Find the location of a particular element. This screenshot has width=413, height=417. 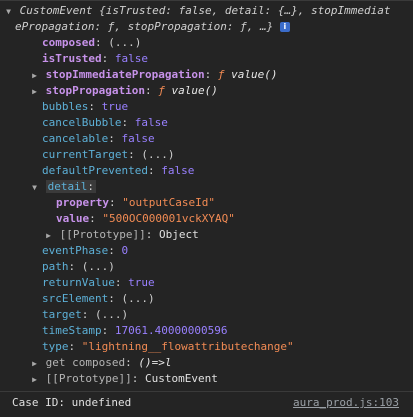

prop-row-stopimmediatepropagation: ▶ stopImmediatePropagation: ƒ value() is located at coordinates (153, 75).